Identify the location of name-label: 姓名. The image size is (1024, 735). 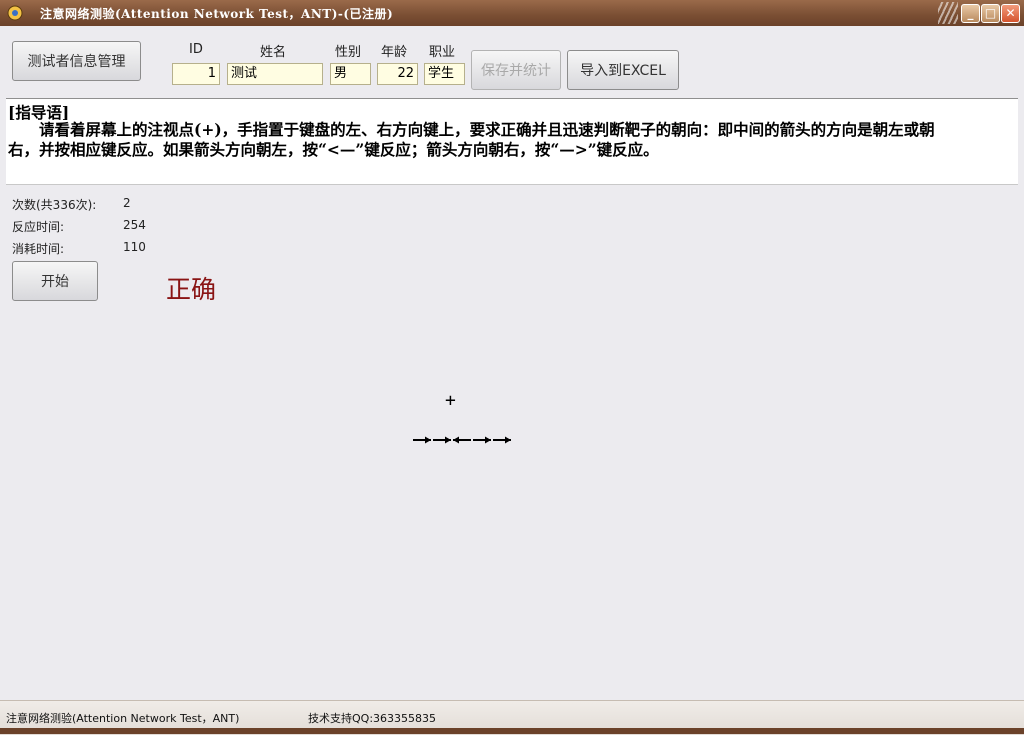
(273, 52).